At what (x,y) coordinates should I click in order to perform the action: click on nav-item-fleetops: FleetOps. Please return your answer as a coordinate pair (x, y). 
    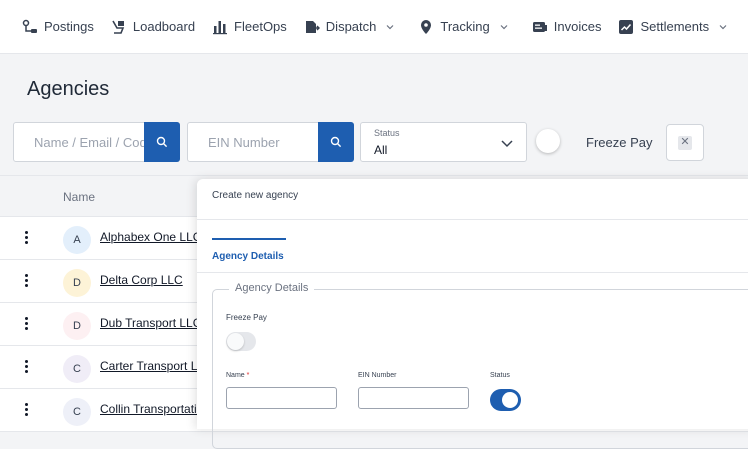
    Looking at the image, I should click on (249, 27).